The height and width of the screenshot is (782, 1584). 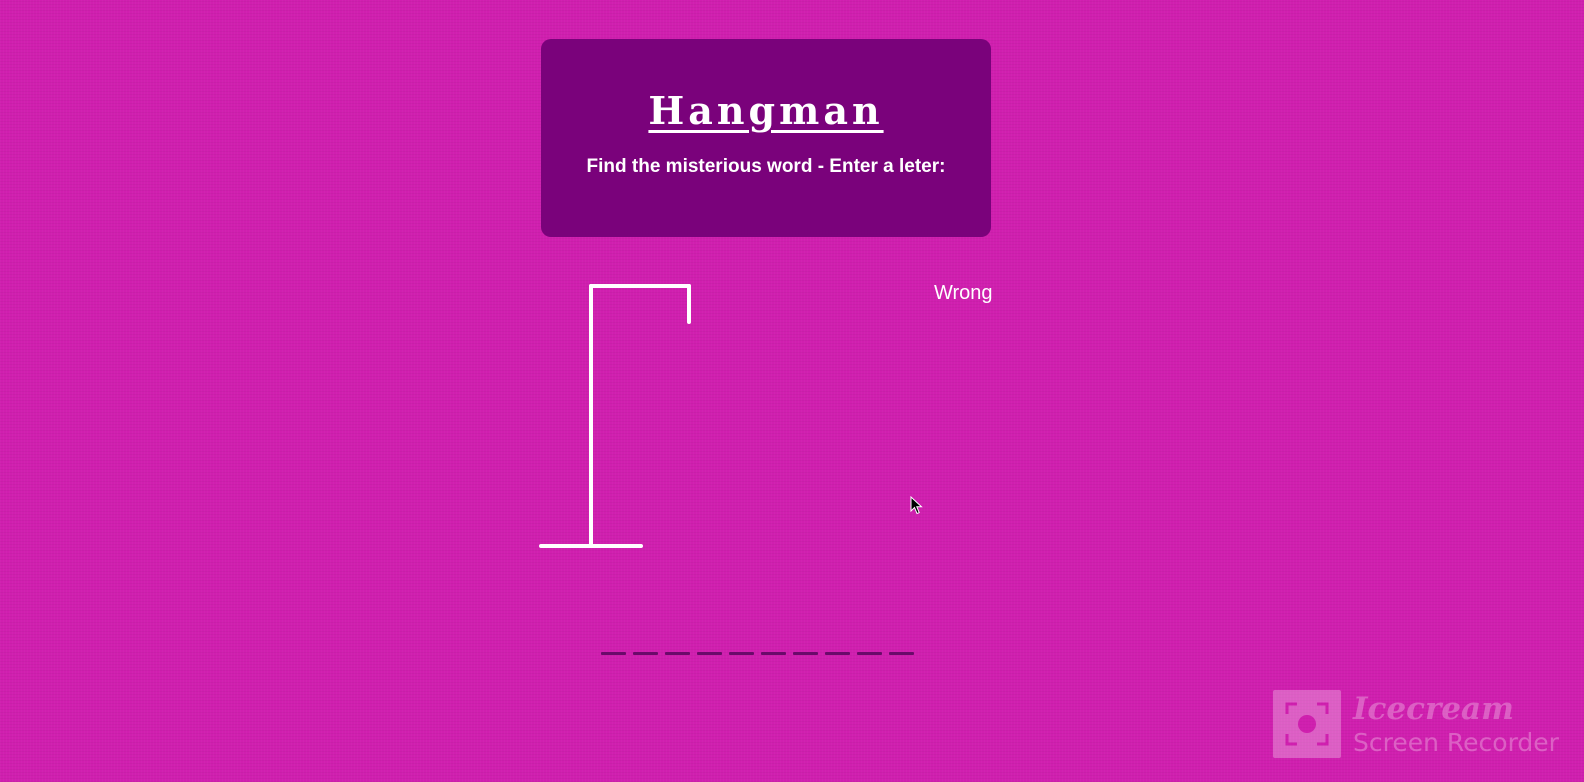 I want to click on gallows-drawing, so click(x=615, y=416).